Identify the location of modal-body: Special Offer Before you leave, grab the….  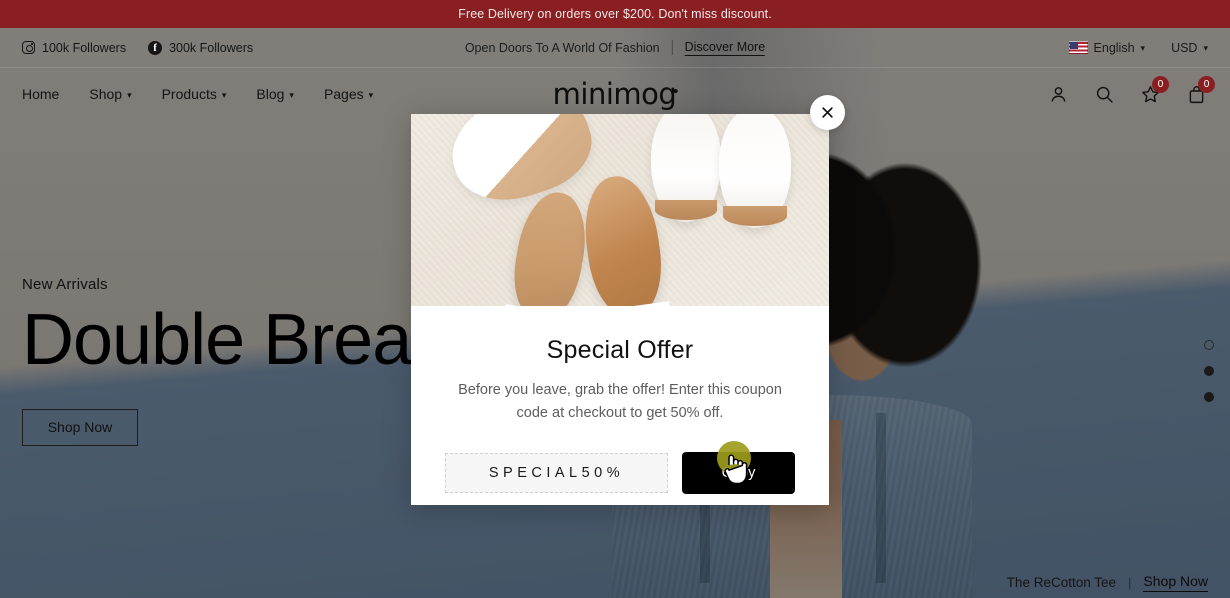
(620, 366).